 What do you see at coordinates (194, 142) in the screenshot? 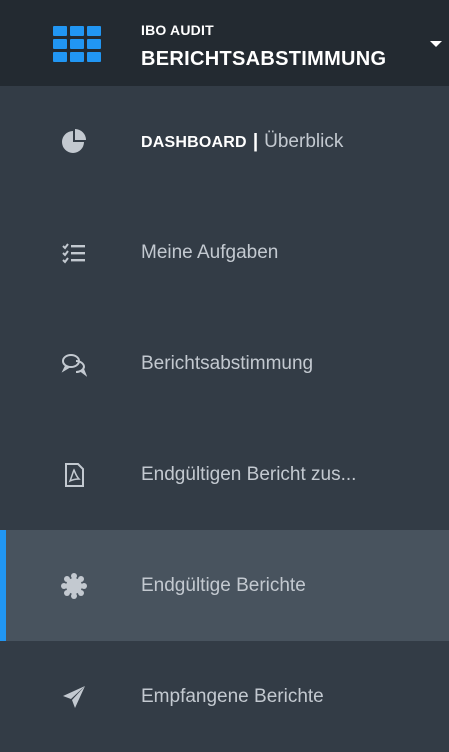
I see `dashboard-label: DASHBOARD` at bounding box center [194, 142].